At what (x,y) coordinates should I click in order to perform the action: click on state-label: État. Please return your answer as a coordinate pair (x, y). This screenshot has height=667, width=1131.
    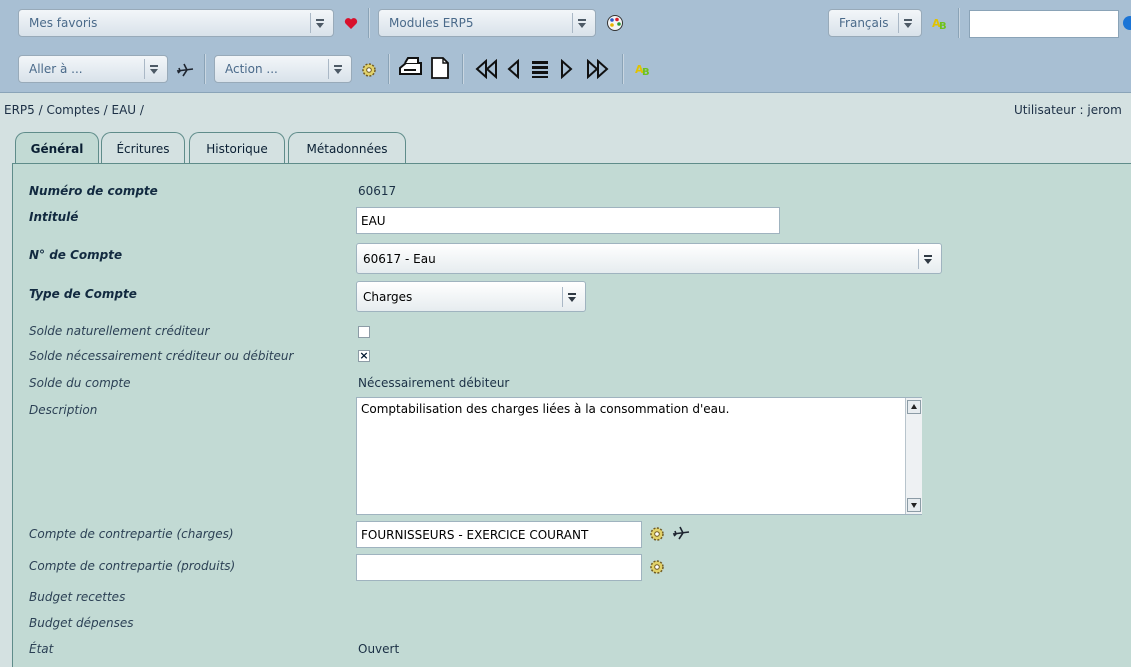
    Looking at the image, I should click on (41, 649).